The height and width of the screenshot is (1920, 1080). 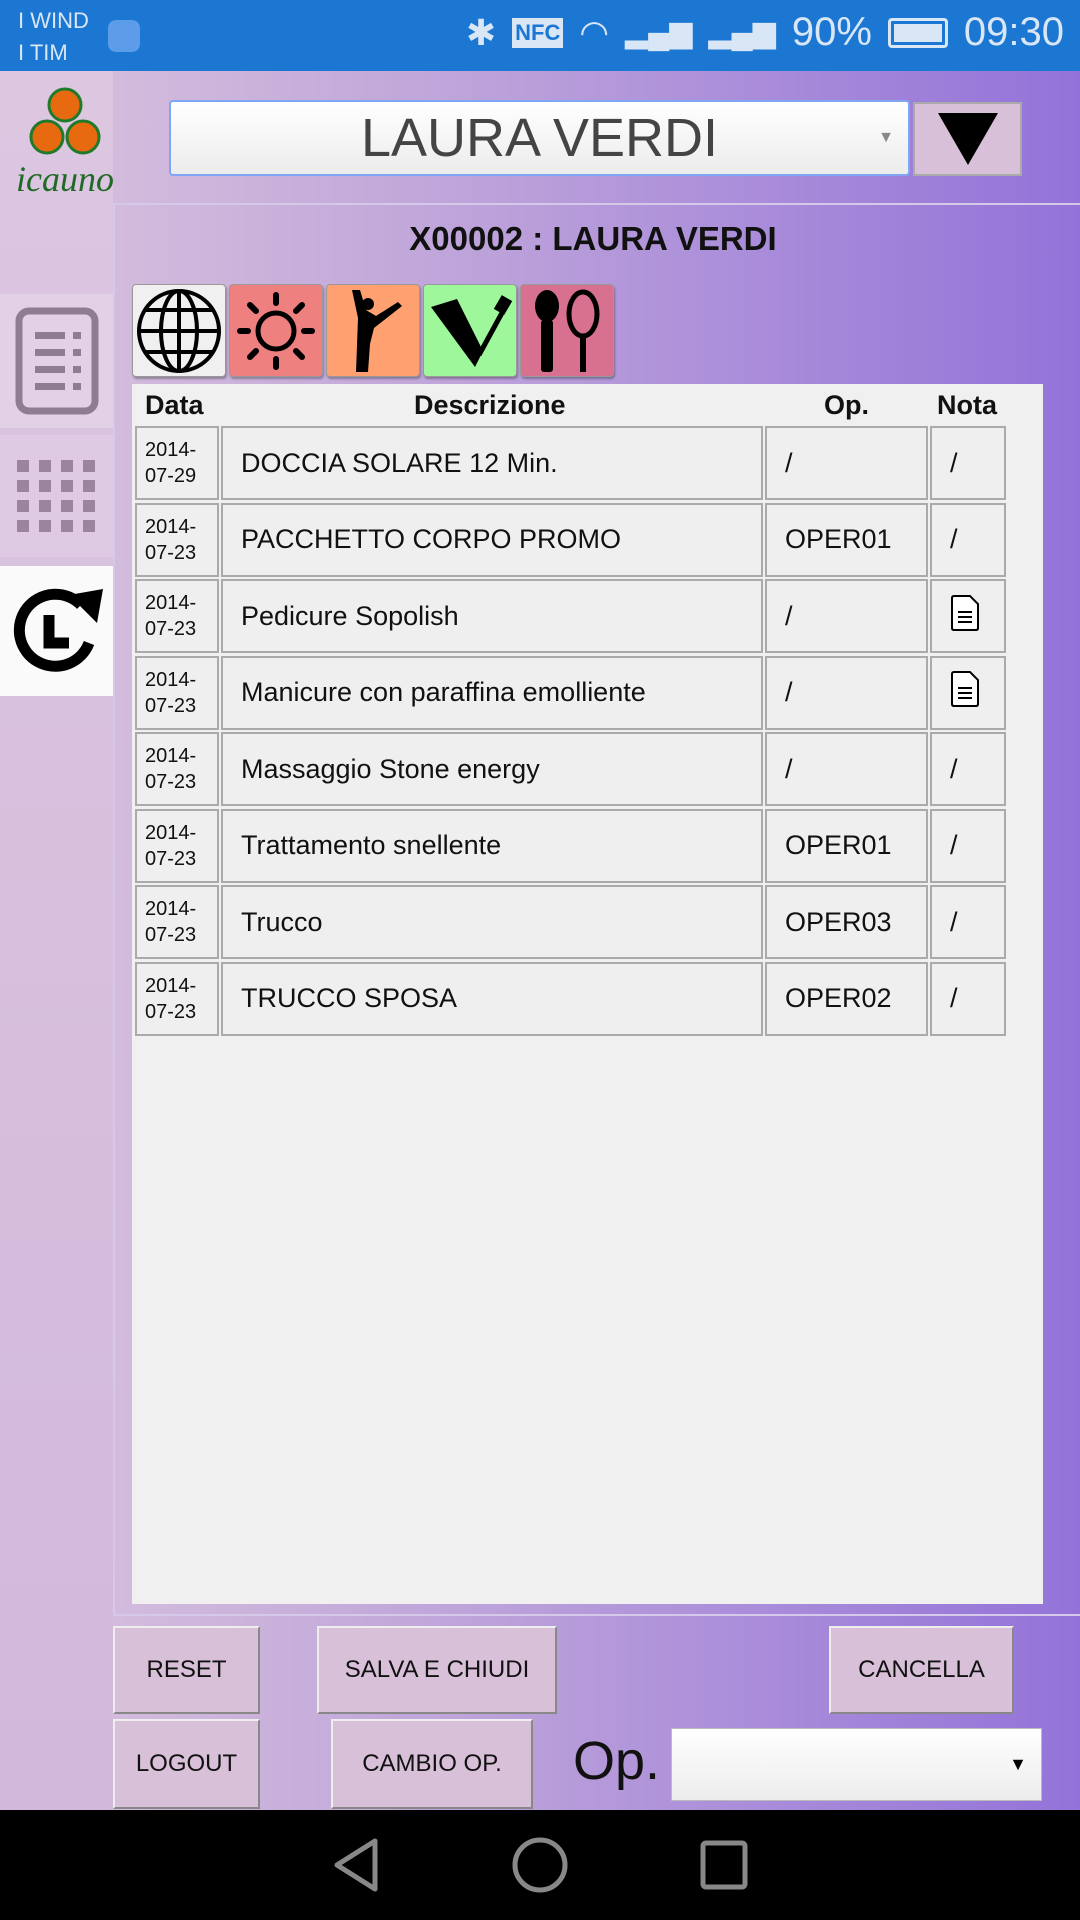 What do you see at coordinates (856, 1764) in the screenshot?
I see `operator-select: ▼` at bounding box center [856, 1764].